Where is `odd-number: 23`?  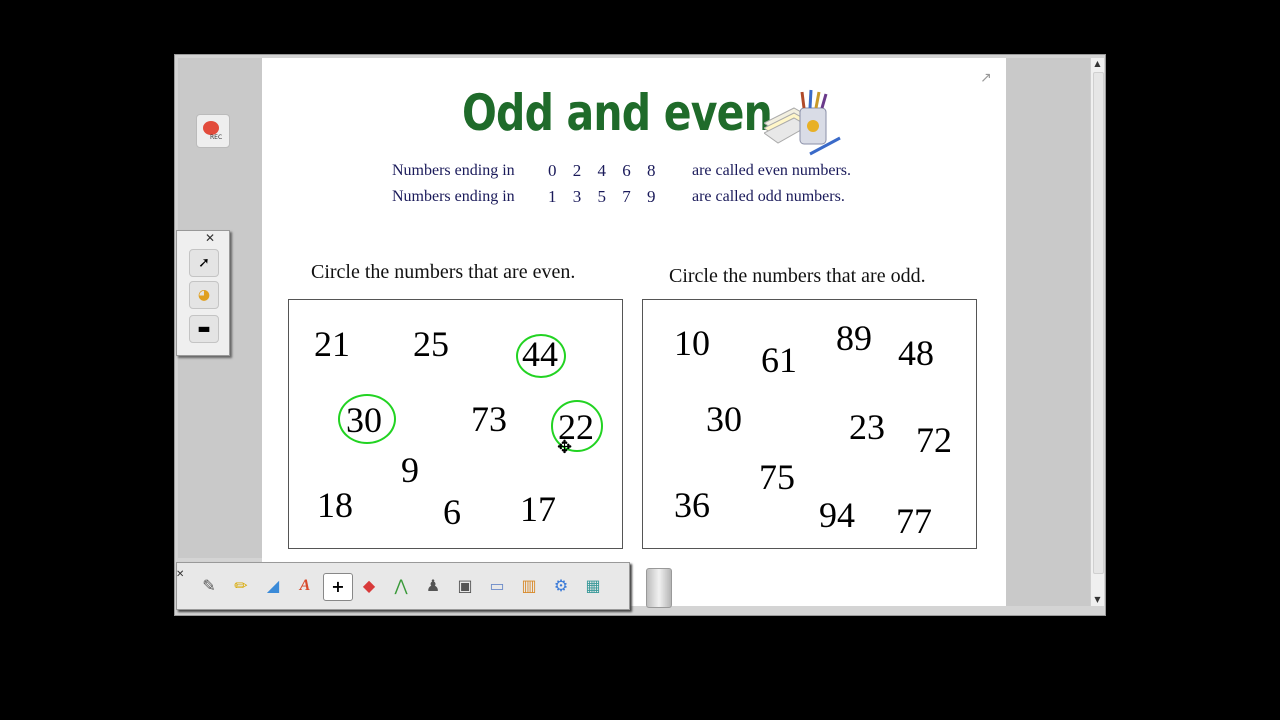
odd-number: 23 is located at coordinates (867, 427).